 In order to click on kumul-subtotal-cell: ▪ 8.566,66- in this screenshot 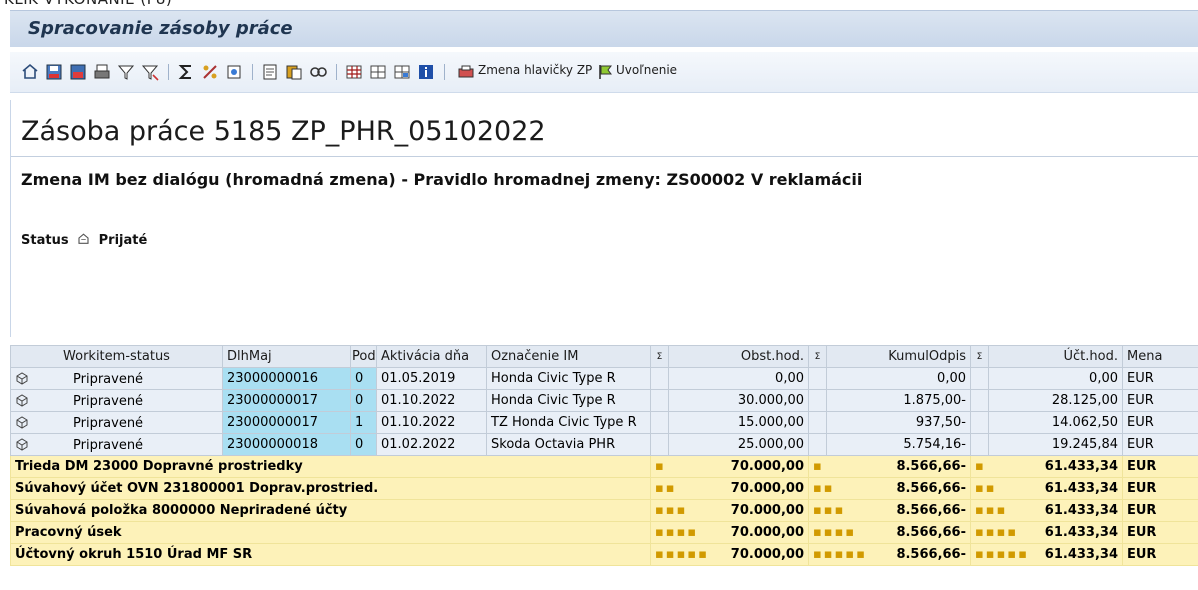, I will do `click(889, 466)`.